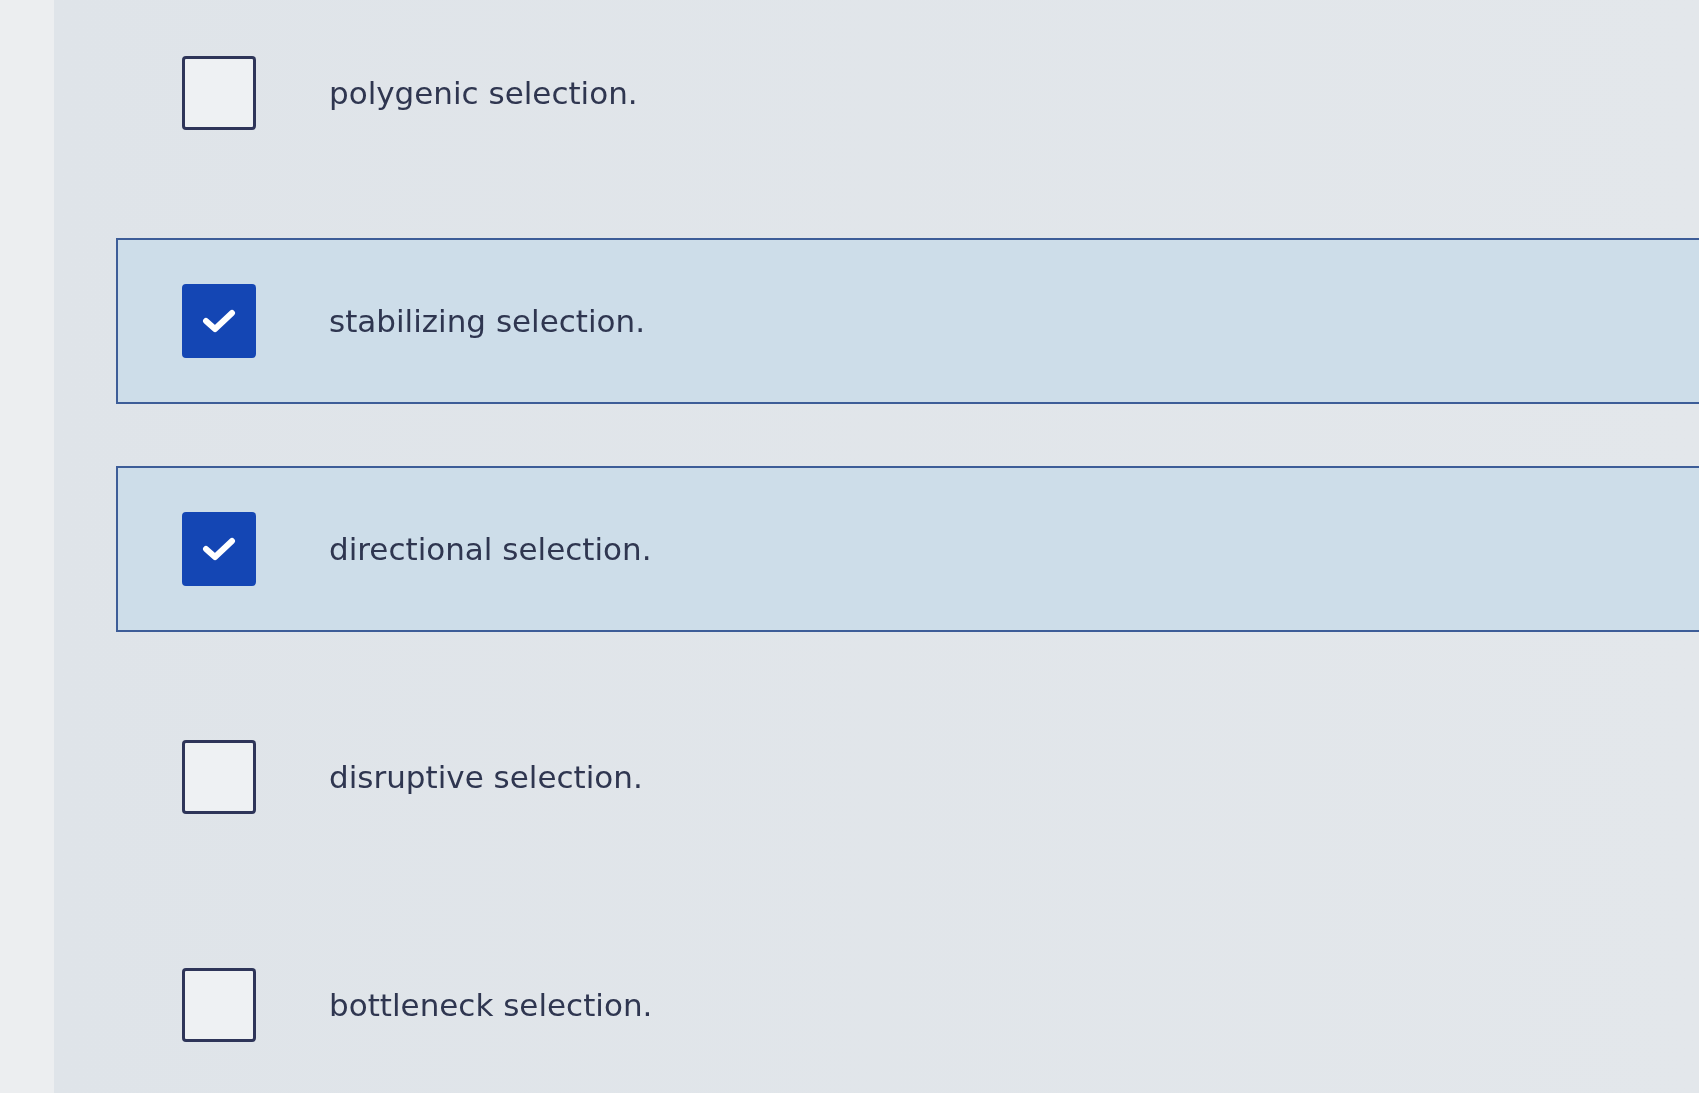  I want to click on option-label: directional selection., so click(490, 549).